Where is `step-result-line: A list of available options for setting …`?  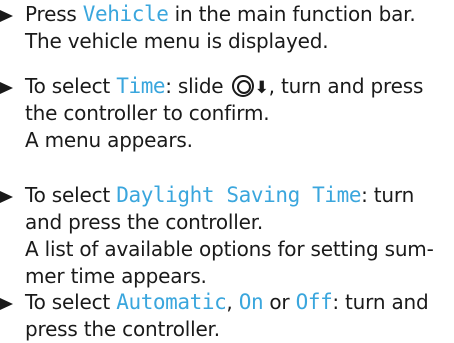 step-result-line: A list of available options for setting … is located at coordinates (229, 249).